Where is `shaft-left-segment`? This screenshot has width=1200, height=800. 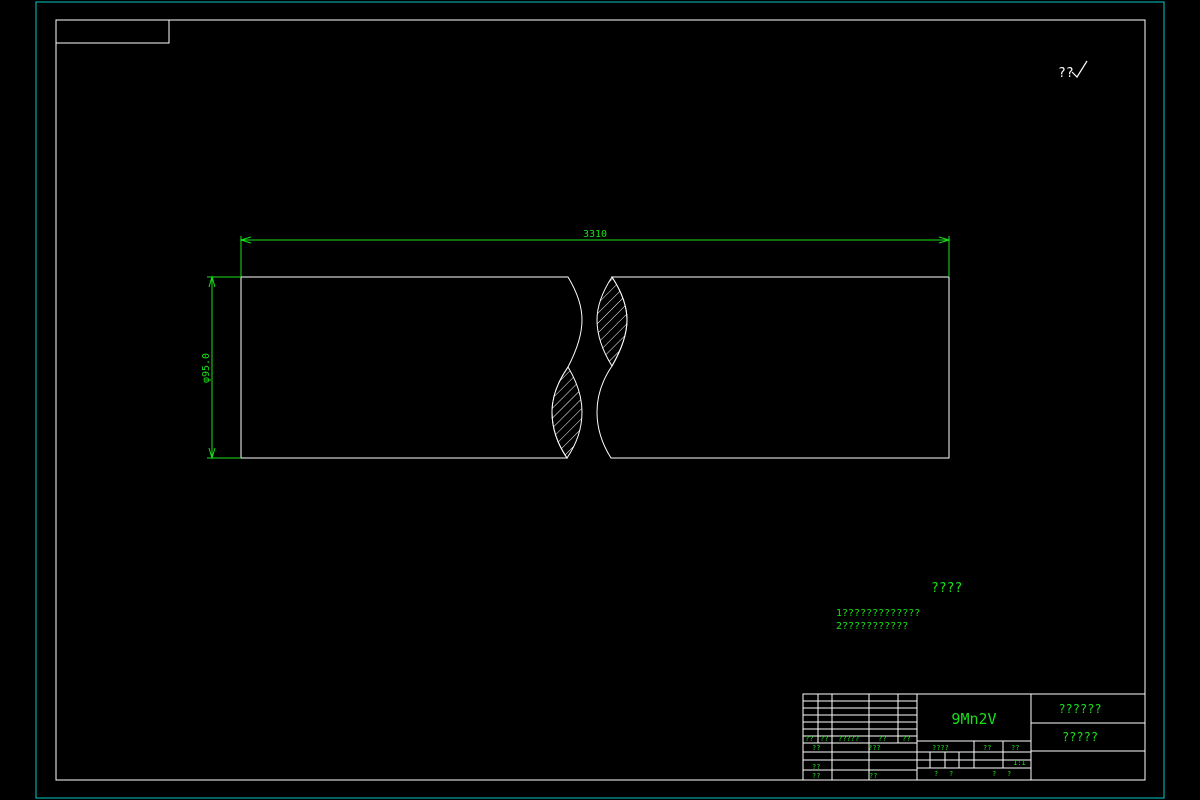 shaft-left-segment is located at coordinates (411, 367).